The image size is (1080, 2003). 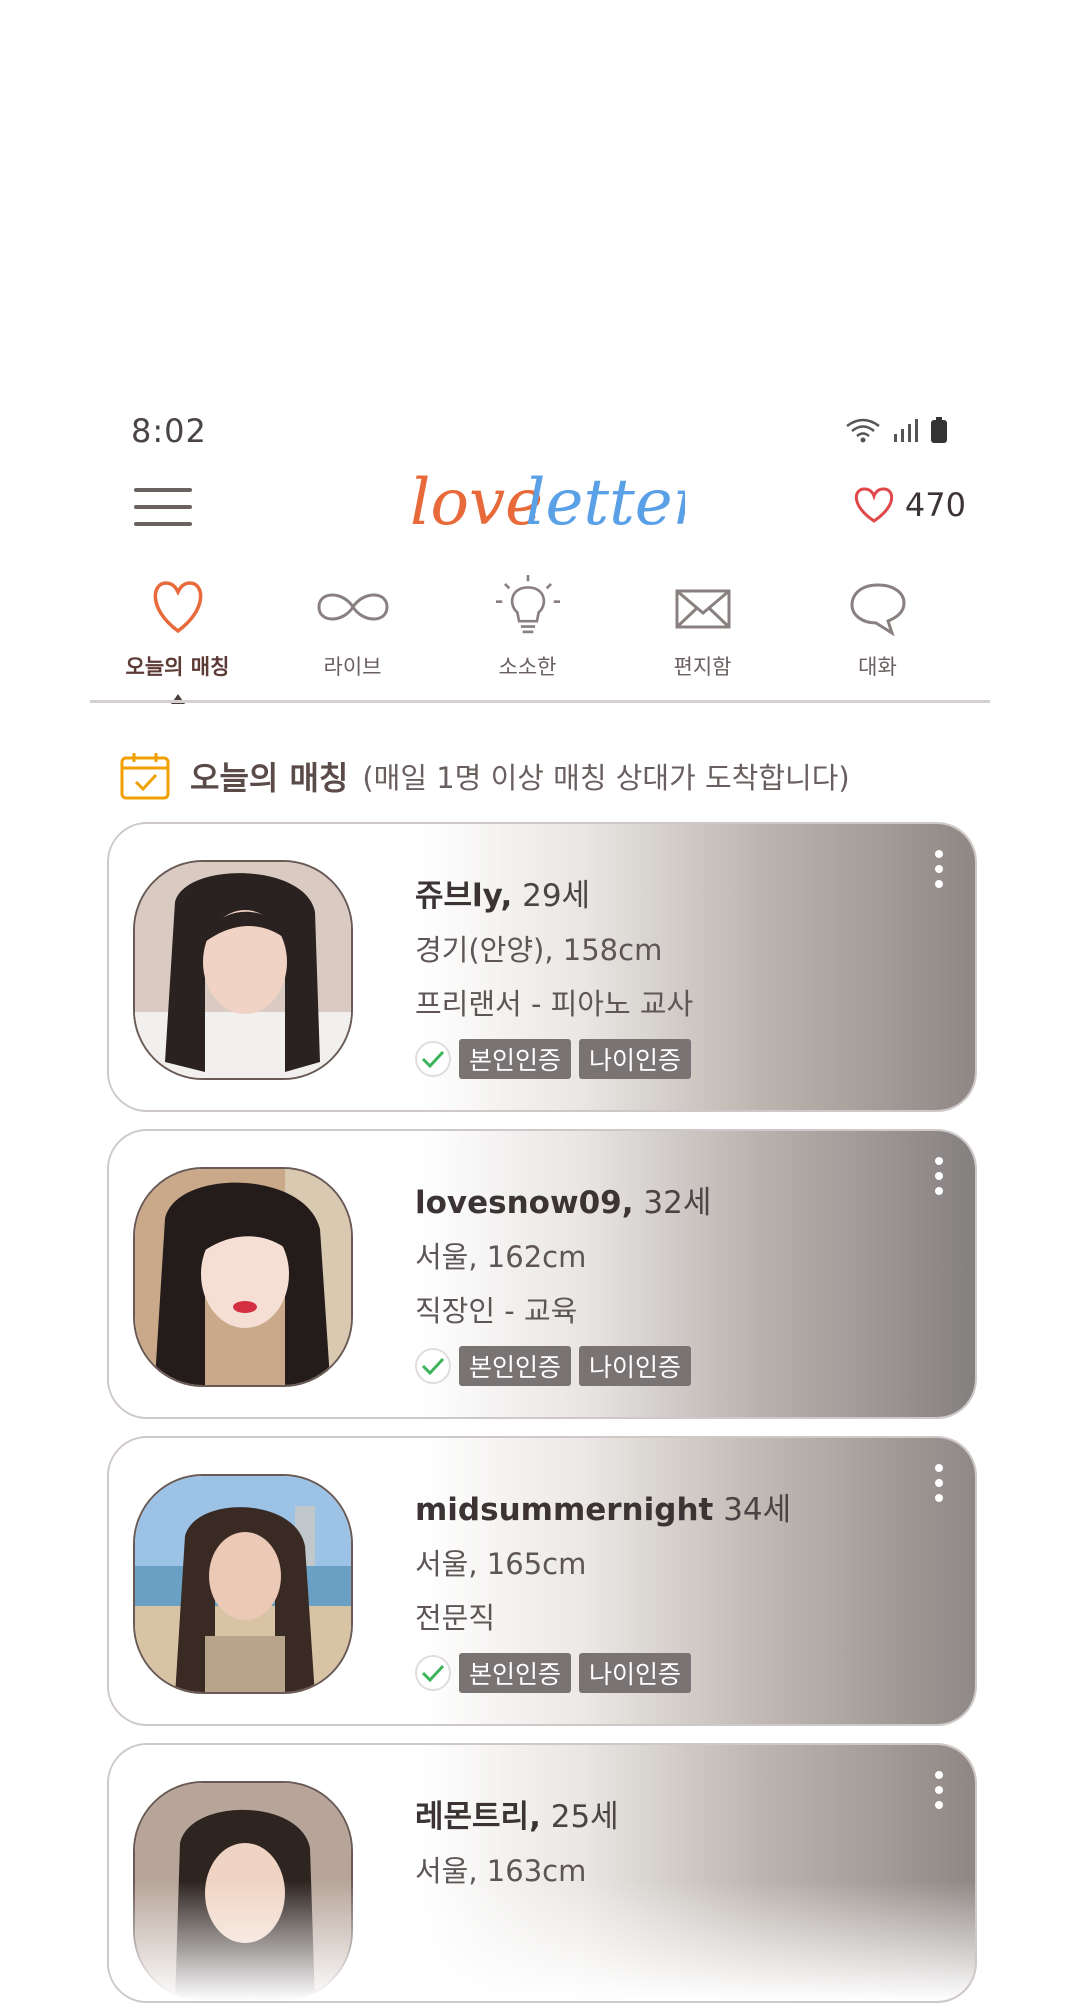 I want to click on tab-label: 소소한, so click(x=527, y=667).